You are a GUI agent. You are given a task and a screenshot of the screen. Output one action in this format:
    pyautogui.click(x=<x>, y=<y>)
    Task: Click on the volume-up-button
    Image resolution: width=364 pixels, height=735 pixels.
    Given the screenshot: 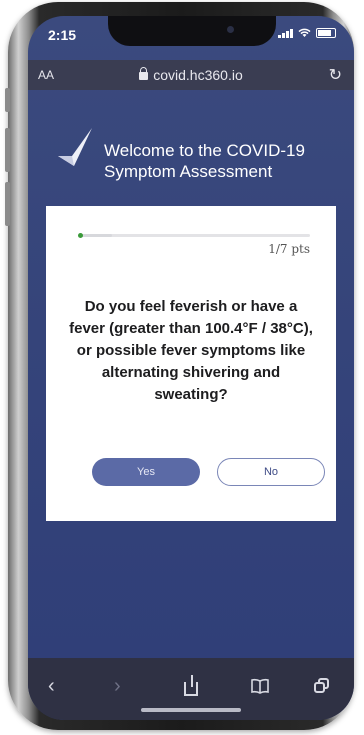 What is the action you would take?
    pyautogui.click(x=7, y=150)
    